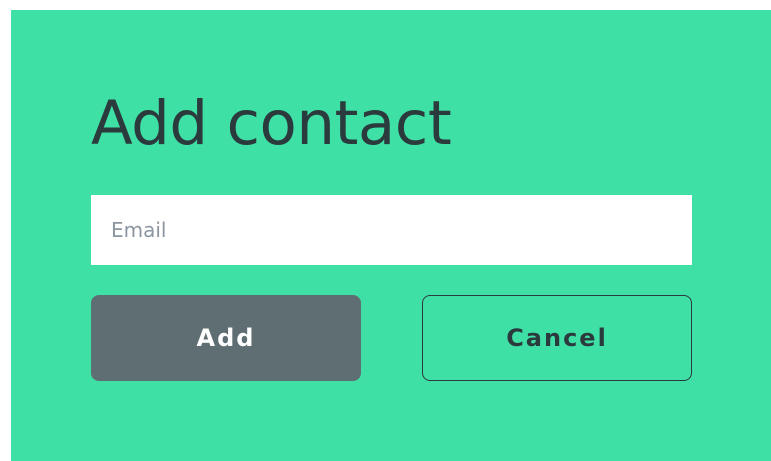  What do you see at coordinates (391, 230) in the screenshot?
I see `email-input` at bounding box center [391, 230].